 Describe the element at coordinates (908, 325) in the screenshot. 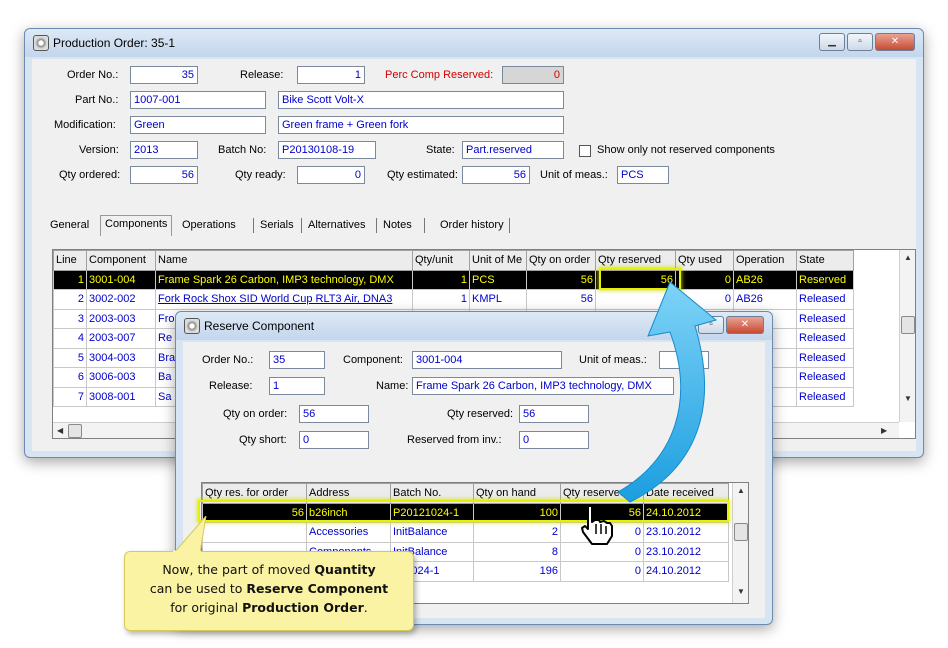

I see `components-vscroll-thumb` at that location.